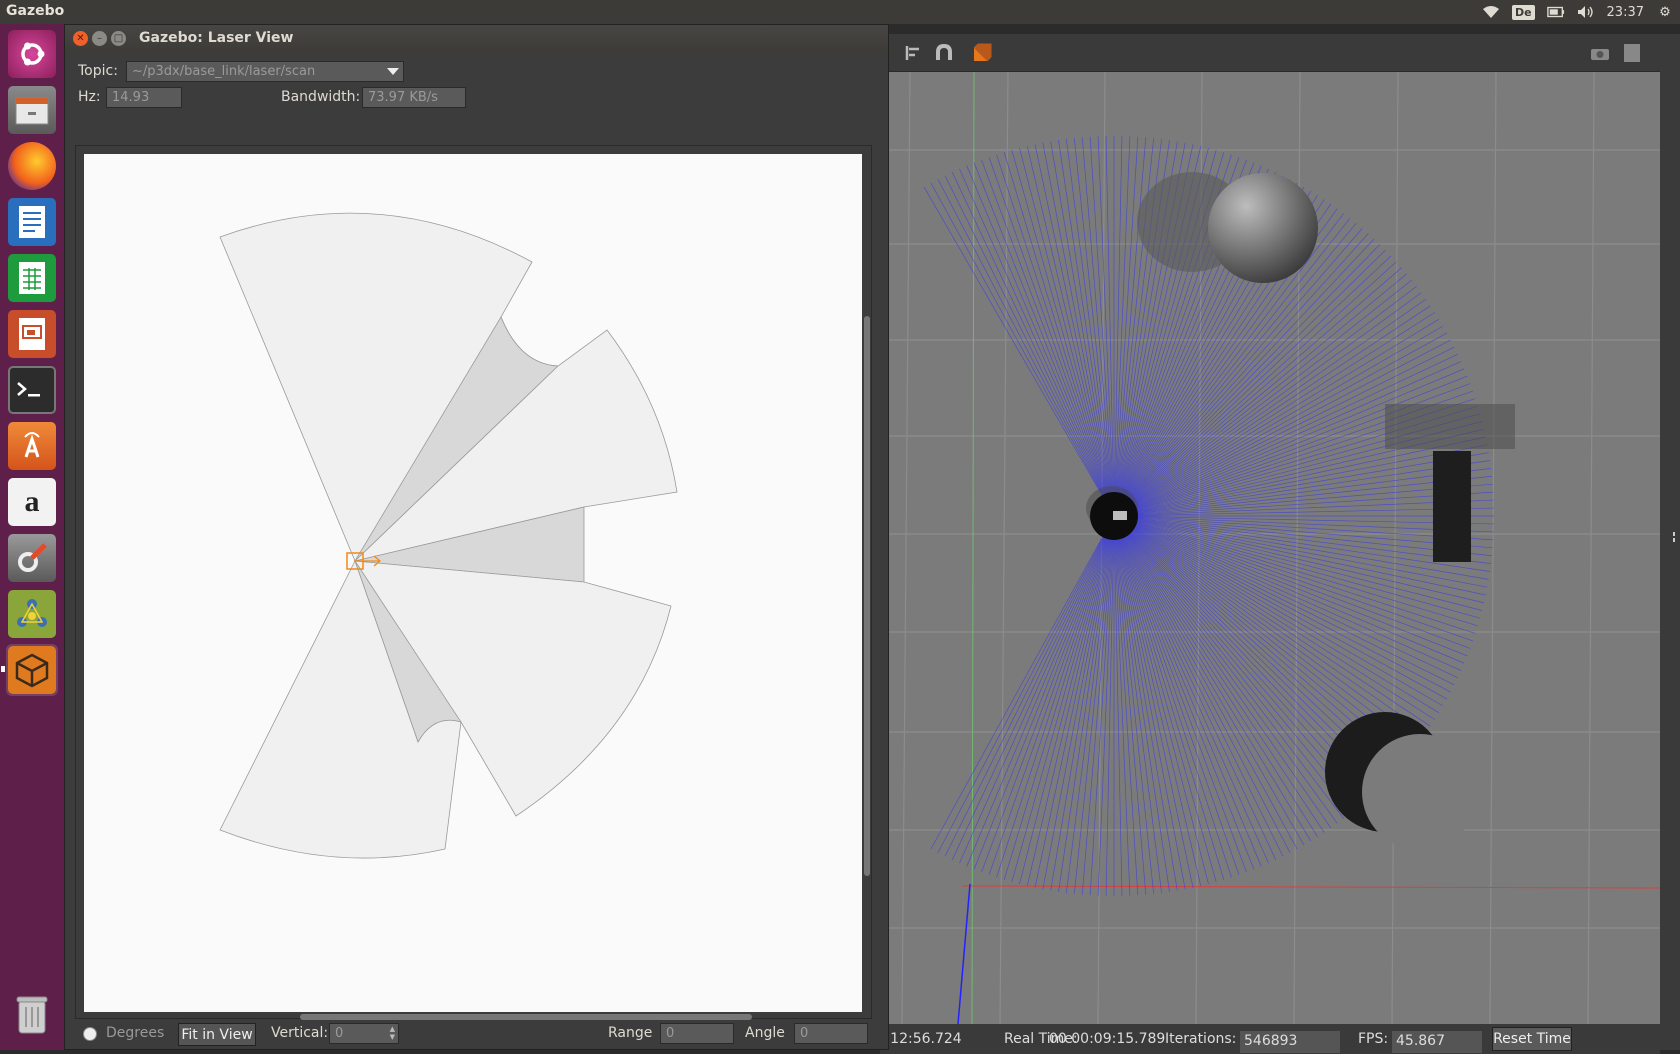  Describe the element at coordinates (944, 53) in the screenshot. I see `snap-magnet-icon` at that location.